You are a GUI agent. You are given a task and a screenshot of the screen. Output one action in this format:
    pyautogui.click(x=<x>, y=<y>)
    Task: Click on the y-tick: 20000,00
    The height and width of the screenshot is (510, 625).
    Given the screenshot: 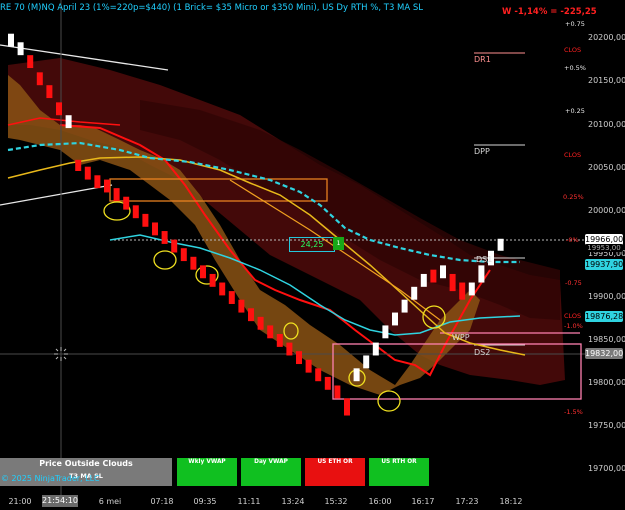 What is the action you would take?
    pyautogui.click(x=606, y=210)
    